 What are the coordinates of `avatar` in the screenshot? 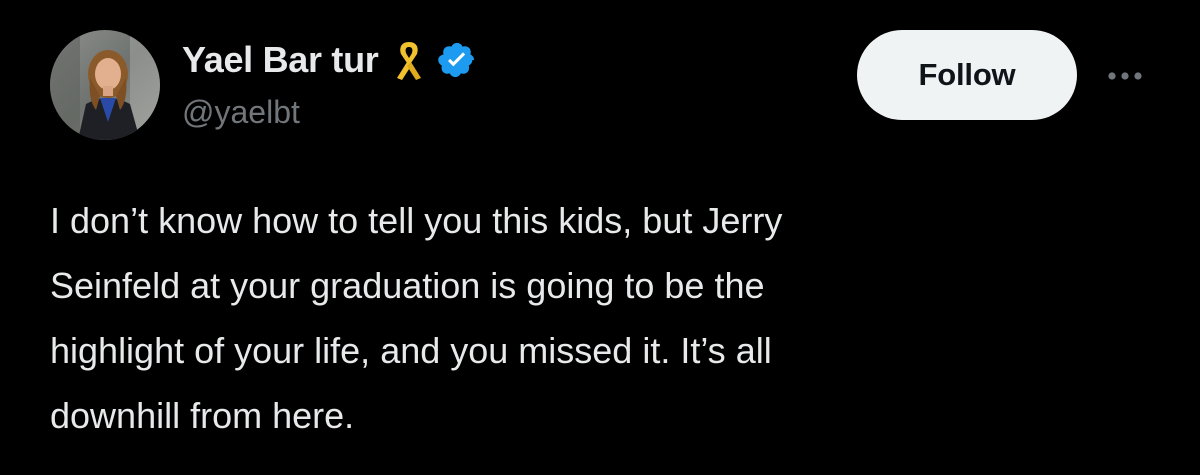 It's located at (105, 85).